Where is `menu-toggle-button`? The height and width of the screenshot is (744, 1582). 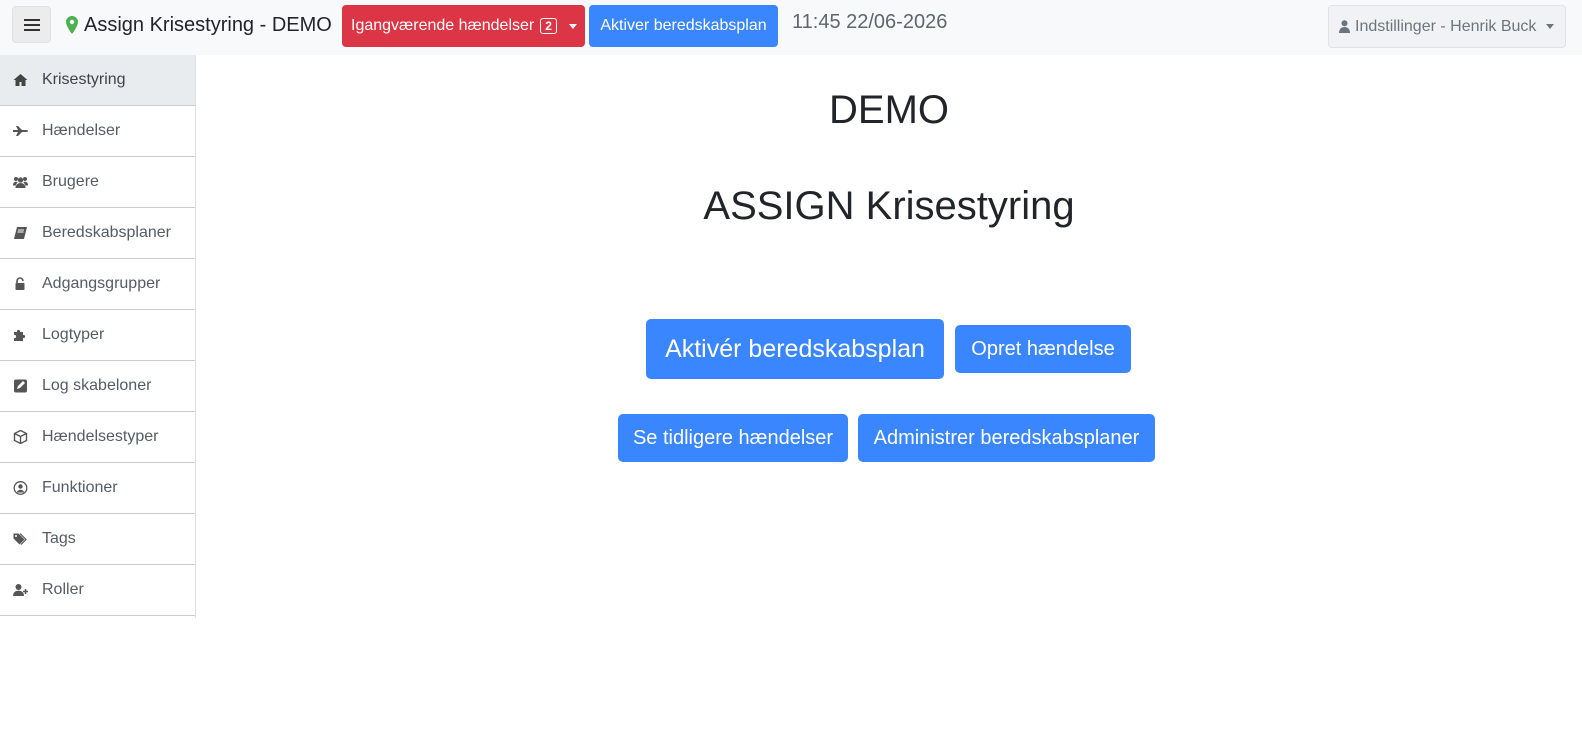 menu-toggle-button is located at coordinates (31, 24).